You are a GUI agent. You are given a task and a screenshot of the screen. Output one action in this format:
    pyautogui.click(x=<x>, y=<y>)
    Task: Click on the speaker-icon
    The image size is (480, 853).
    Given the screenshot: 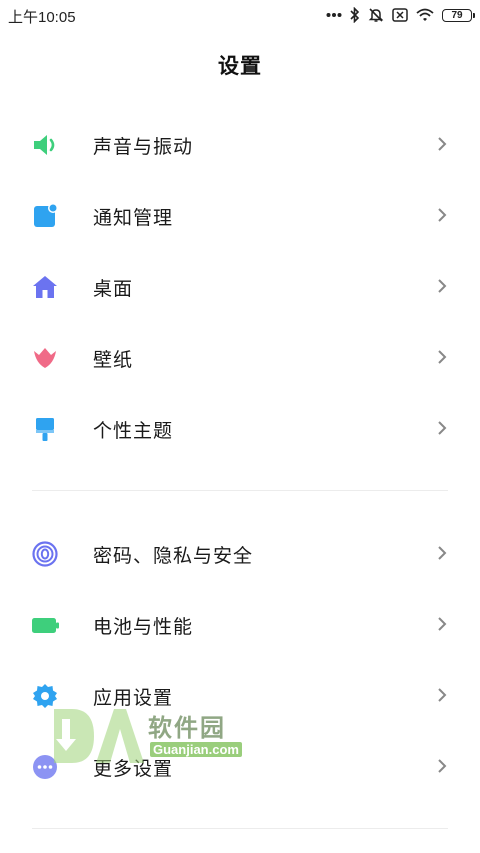 What is the action you would take?
    pyautogui.click(x=45, y=145)
    